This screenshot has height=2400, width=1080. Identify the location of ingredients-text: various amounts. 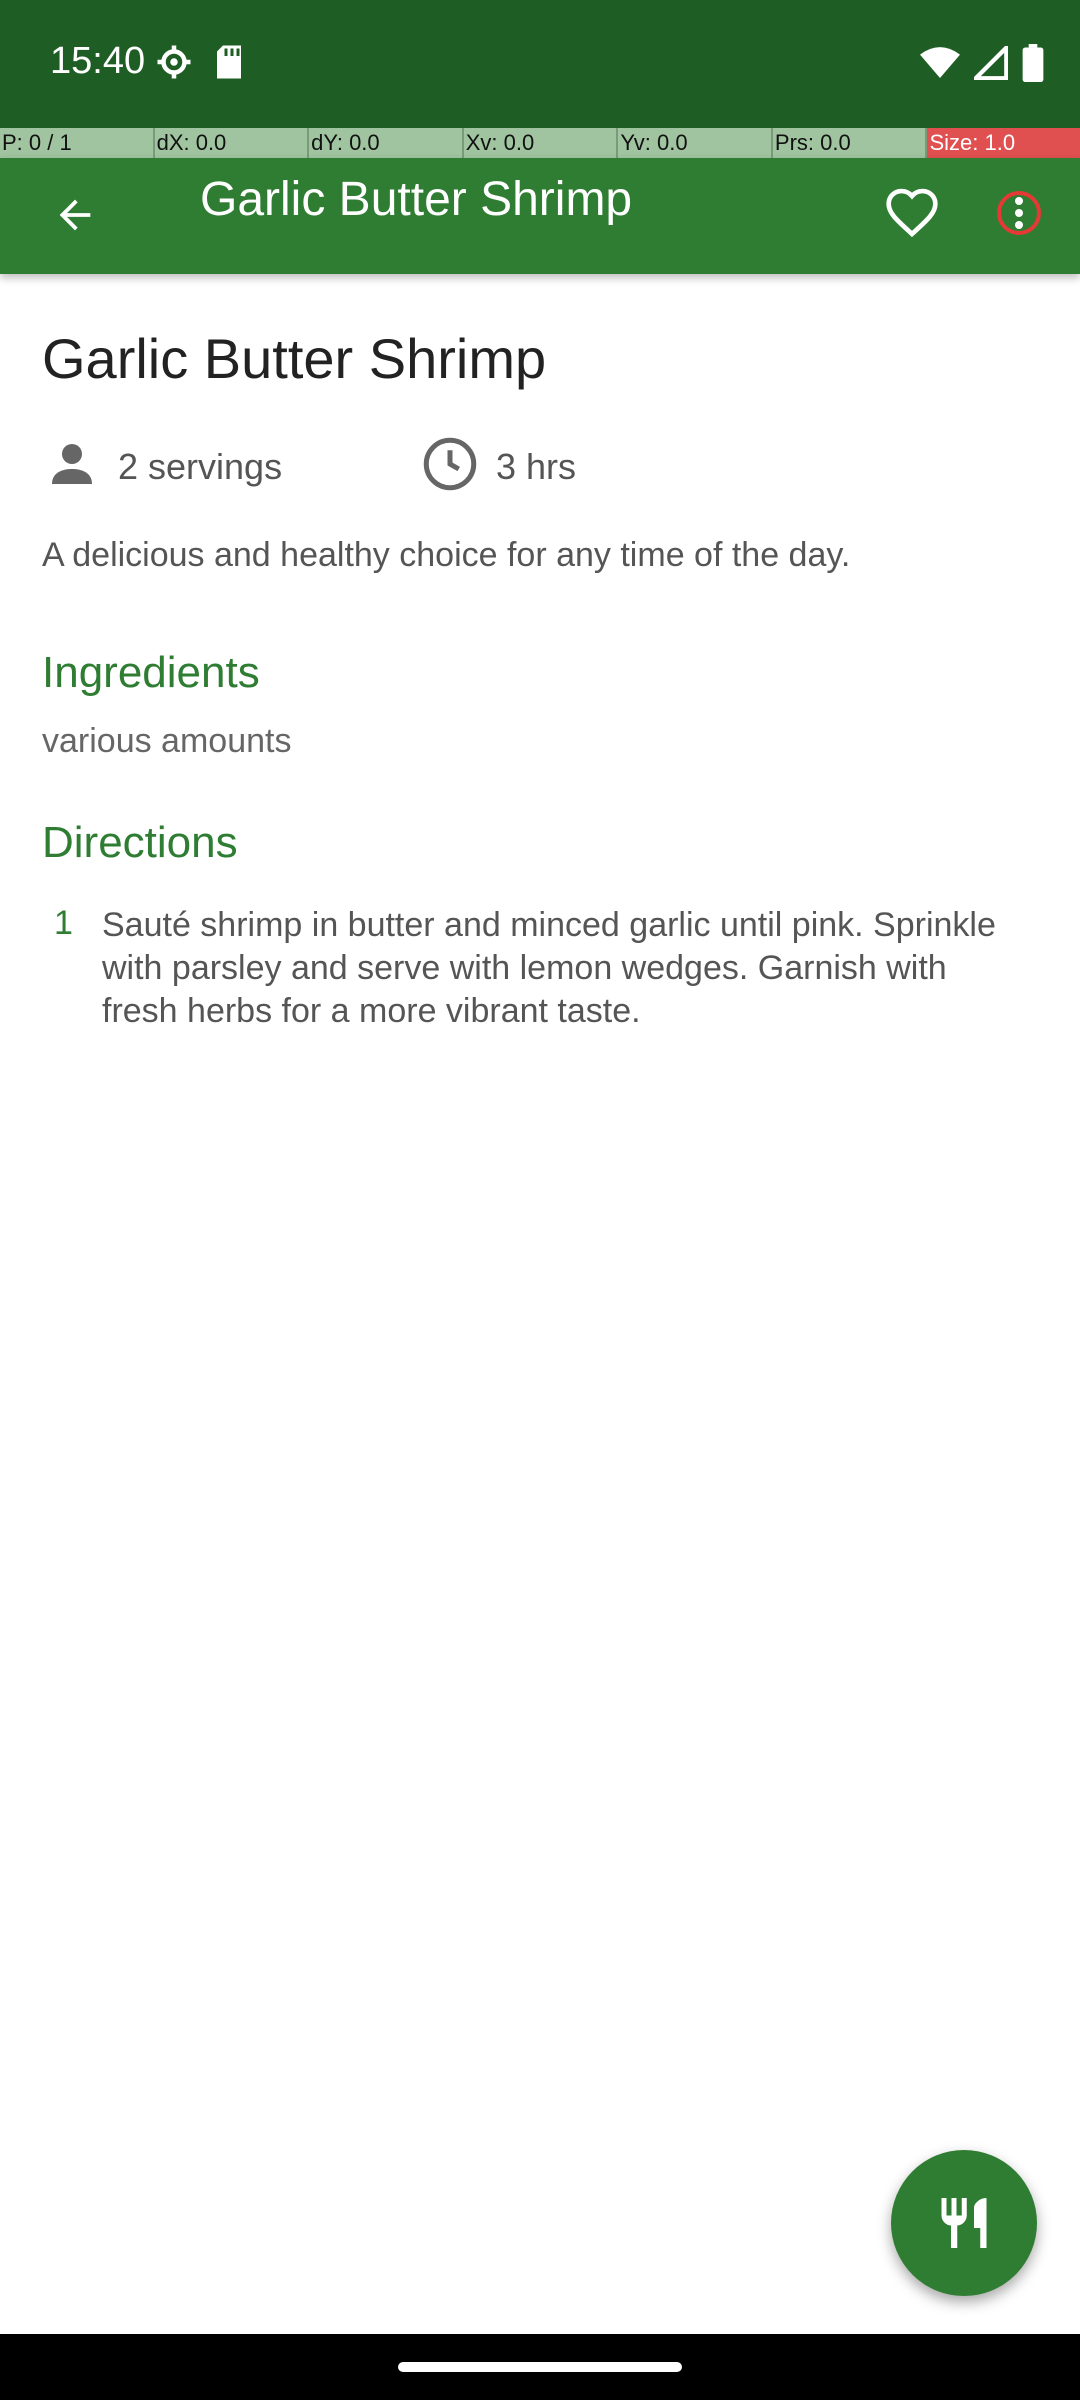
(167, 741).